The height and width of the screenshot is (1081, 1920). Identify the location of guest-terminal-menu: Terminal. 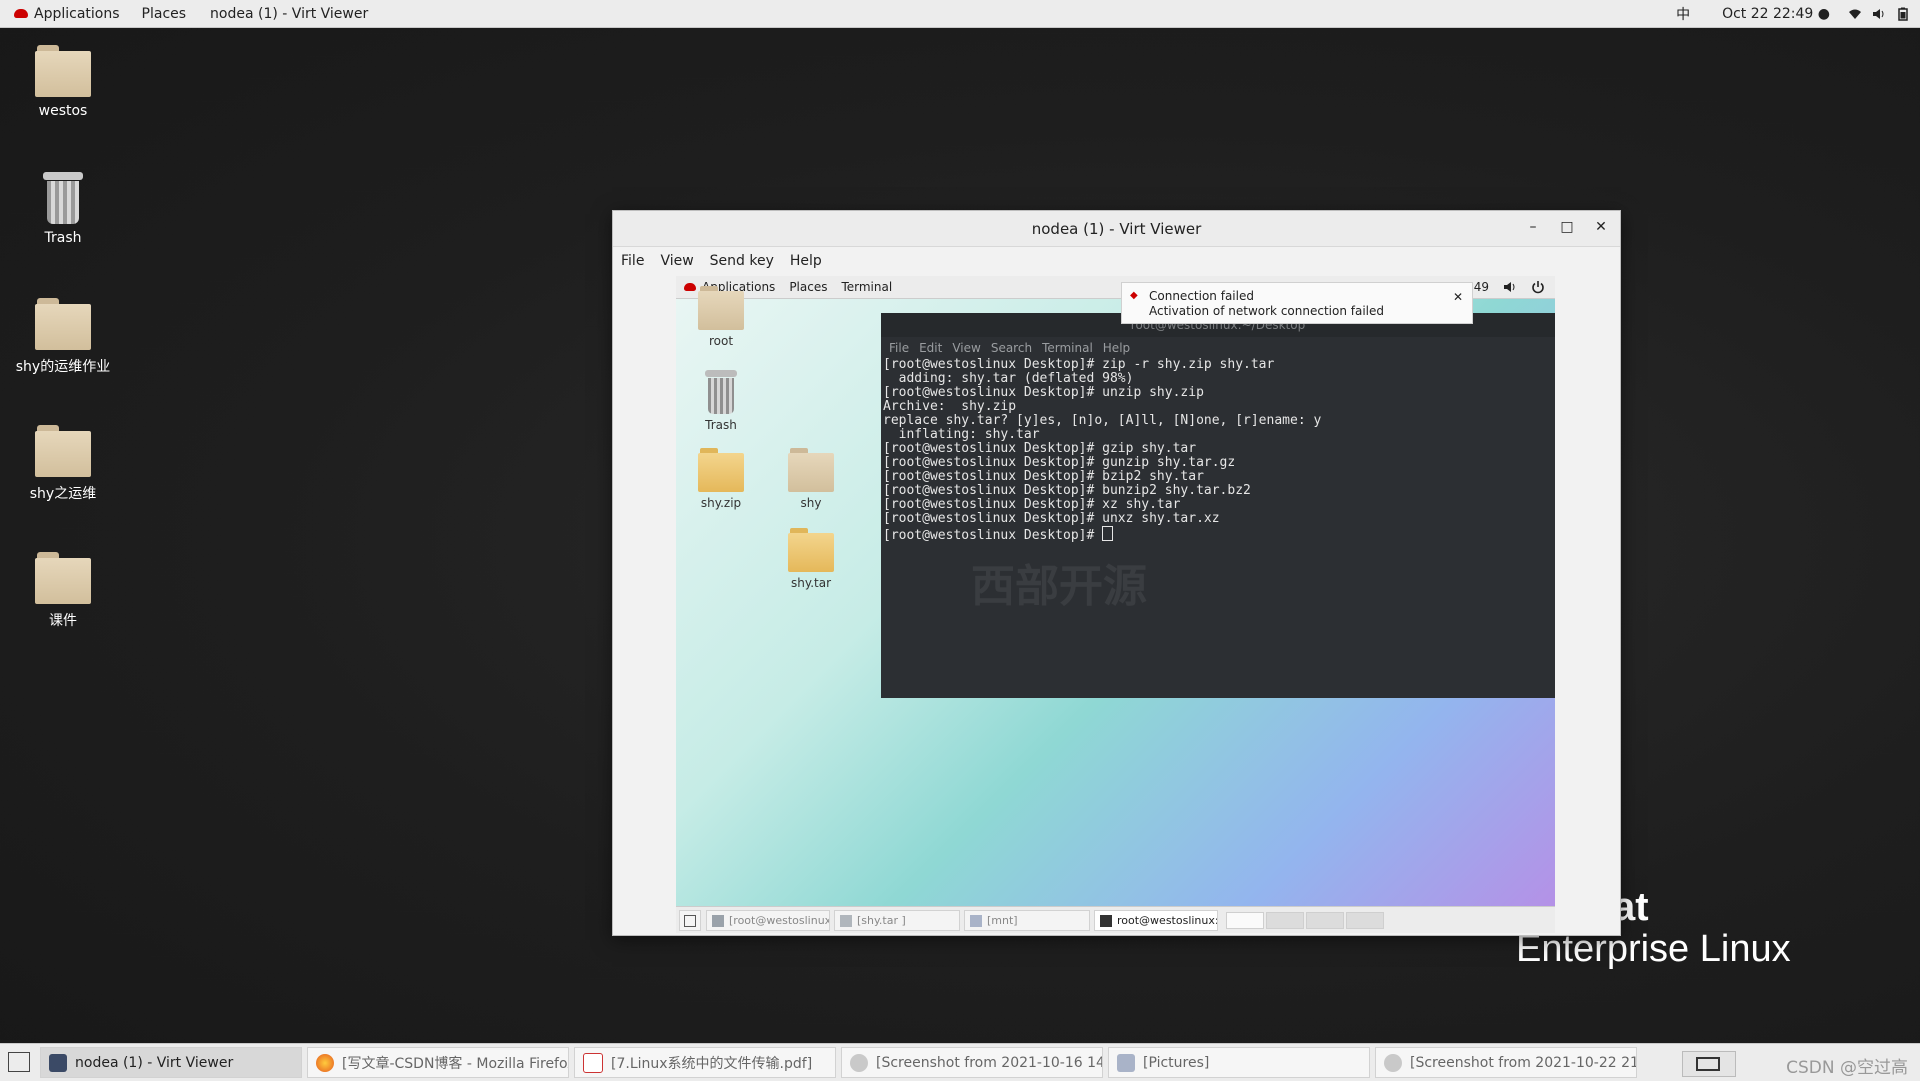
(866, 287).